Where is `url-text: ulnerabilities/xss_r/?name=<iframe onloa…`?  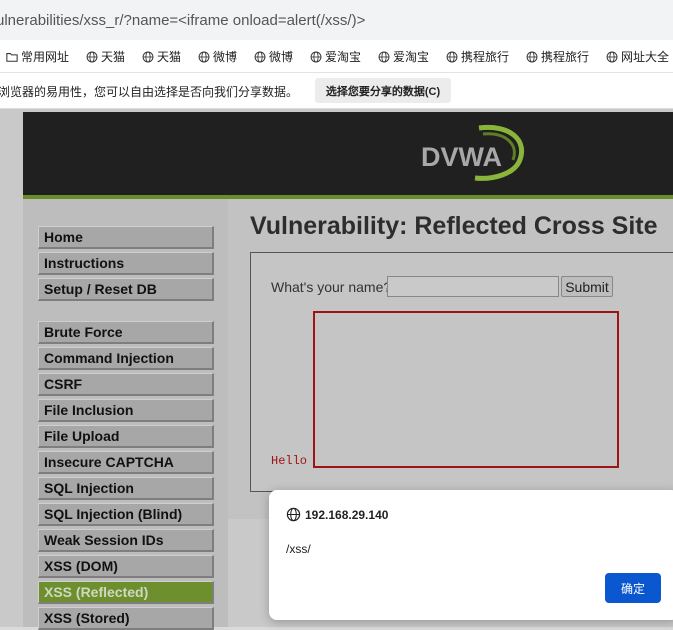
url-text: ulnerabilities/xss_r/?name=<iframe onloa… is located at coordinates (182, 20).